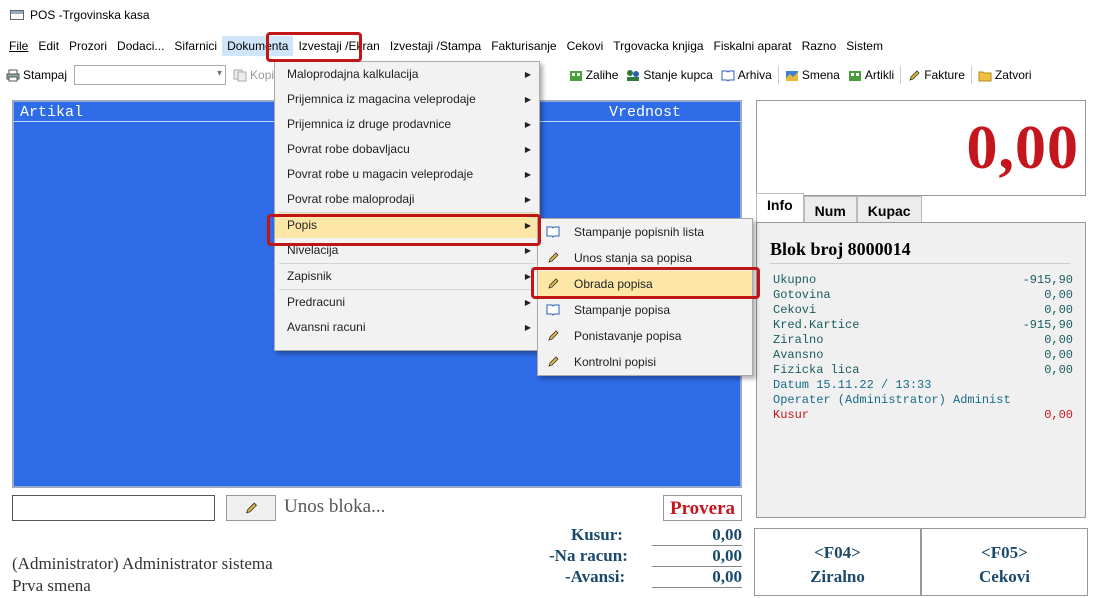 This screenshot has height=598, width=1093. Describe the element at coordinates (921, 148) in the screenshot. I see `total-display: 0,00` at that location.